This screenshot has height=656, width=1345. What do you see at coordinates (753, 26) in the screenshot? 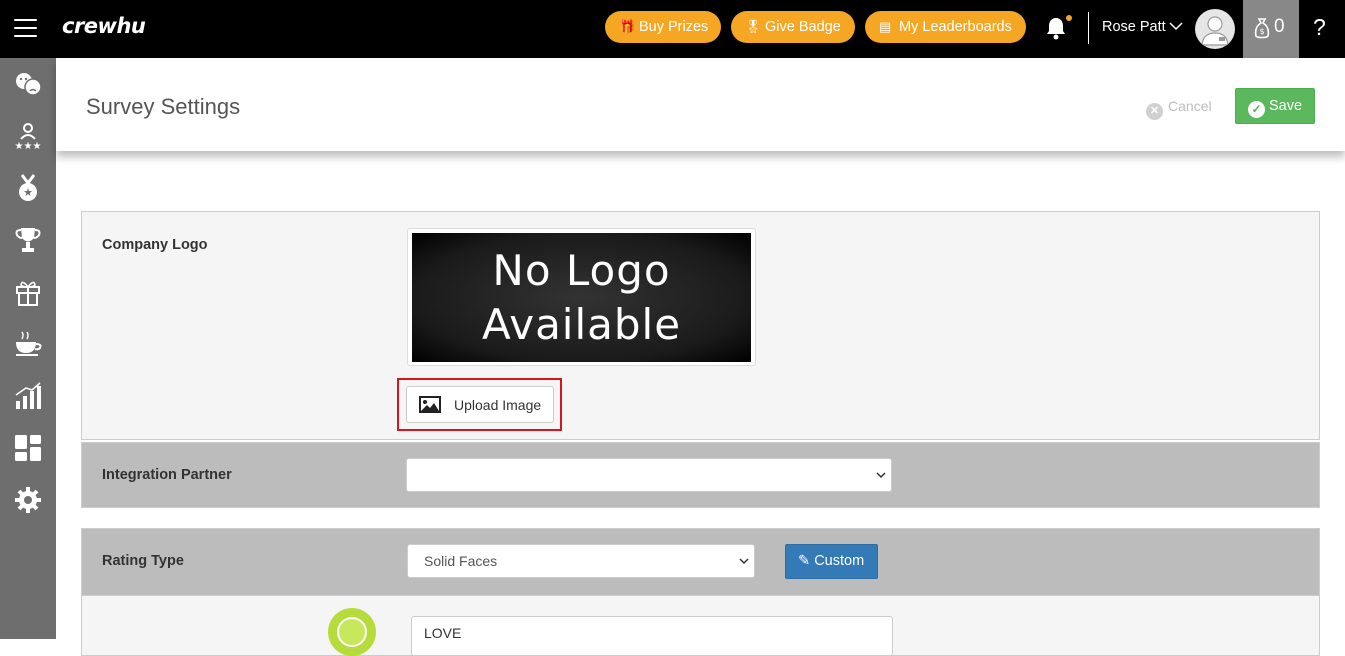
I see `medal-icon: 🎖` at bounding box center [753, 26].